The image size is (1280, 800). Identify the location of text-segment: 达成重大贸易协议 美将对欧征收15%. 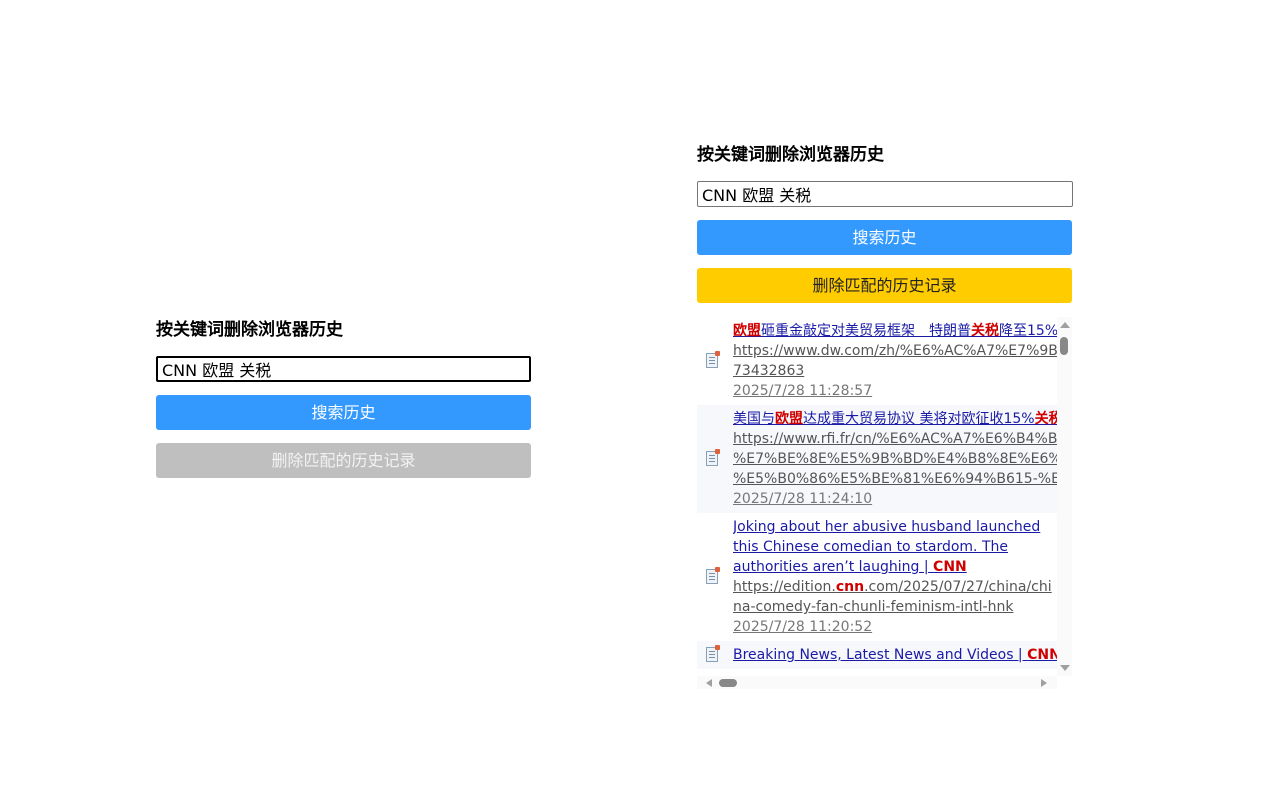
(919, 419).